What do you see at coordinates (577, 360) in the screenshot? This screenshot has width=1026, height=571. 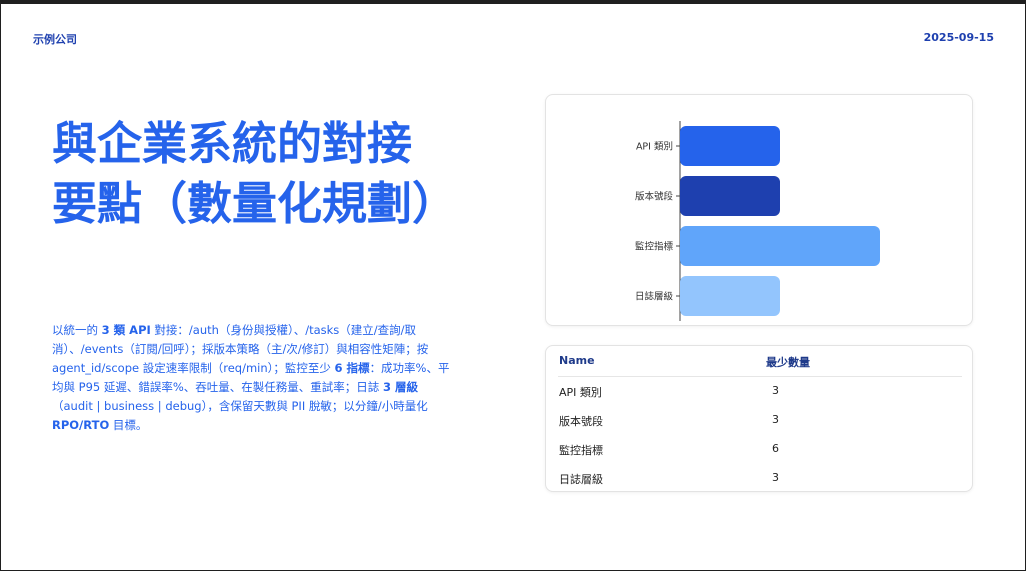 I see `column-header-name: Name` at bounding box center [577, 360].